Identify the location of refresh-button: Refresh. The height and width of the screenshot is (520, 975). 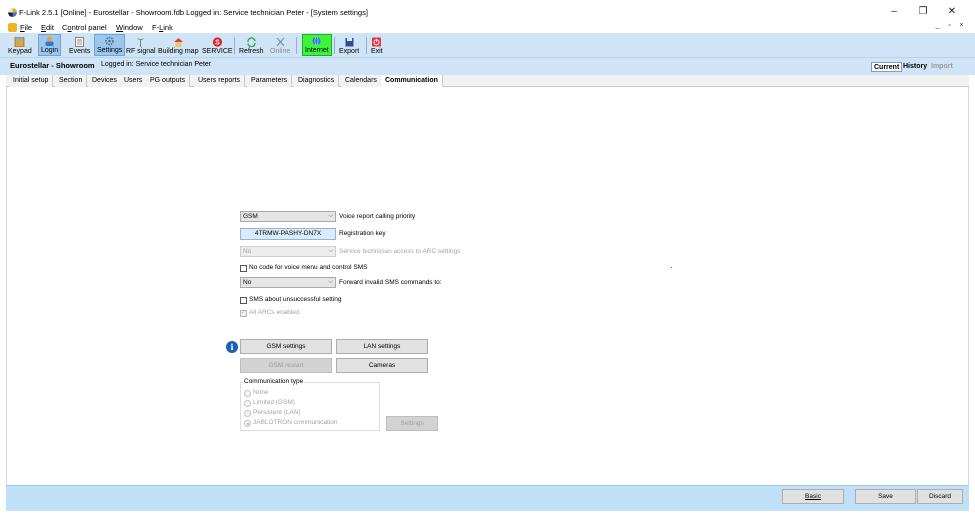
(251, 45).